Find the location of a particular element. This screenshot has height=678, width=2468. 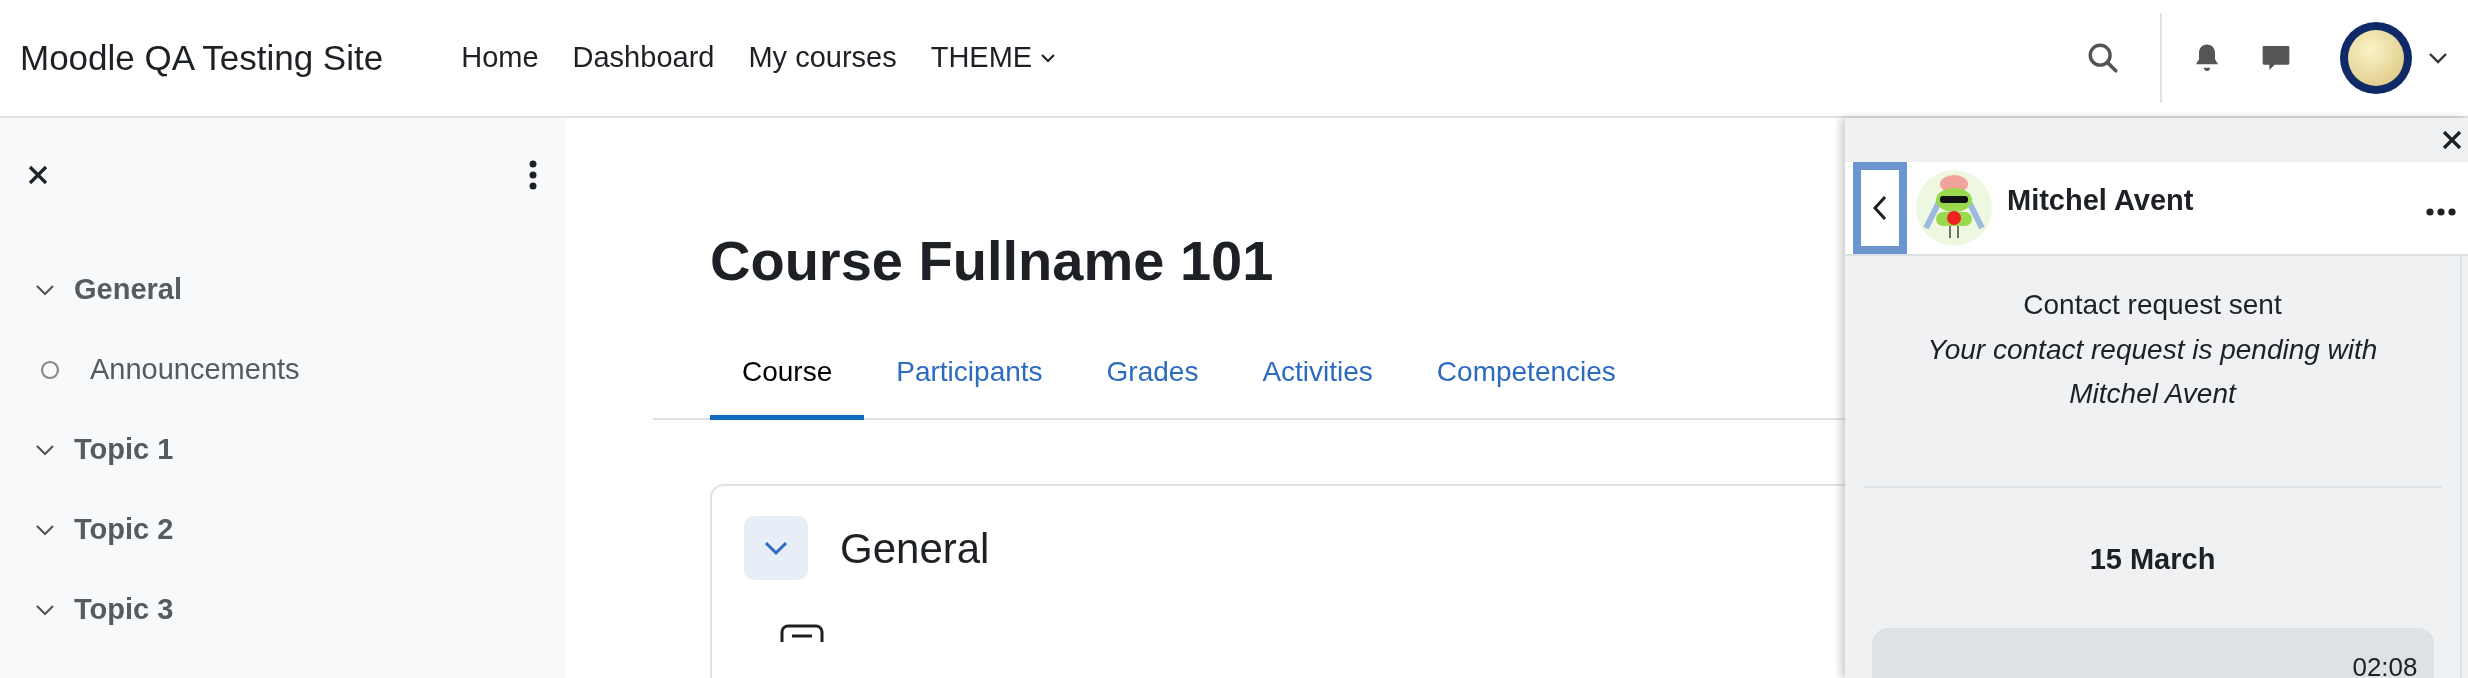

page-icon is located at coordinates (802, 634).